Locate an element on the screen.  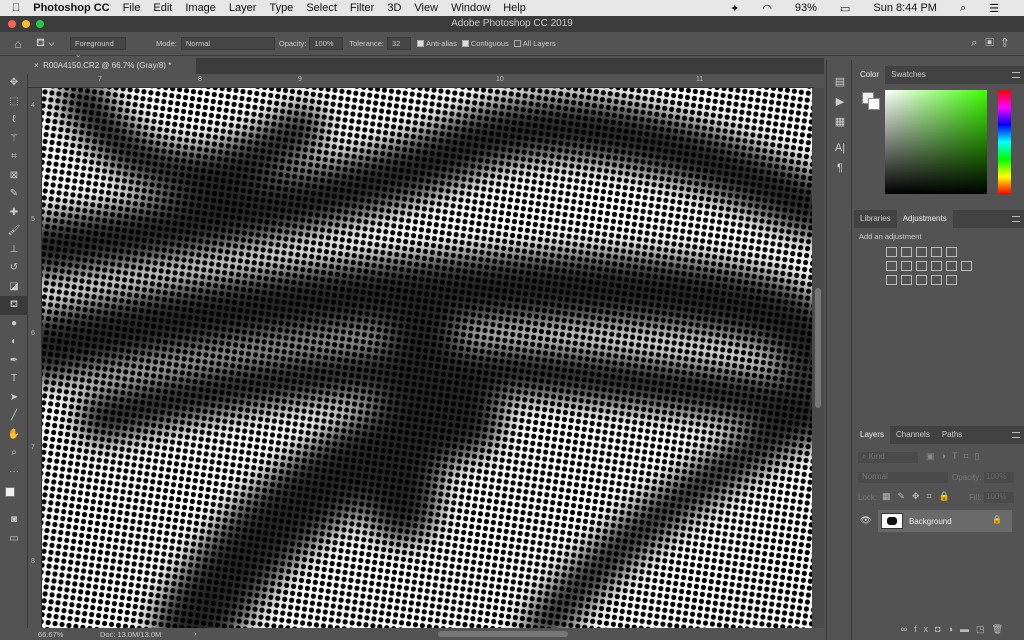
line-tool-icon: ╱ is located at coordinates (14, 416).